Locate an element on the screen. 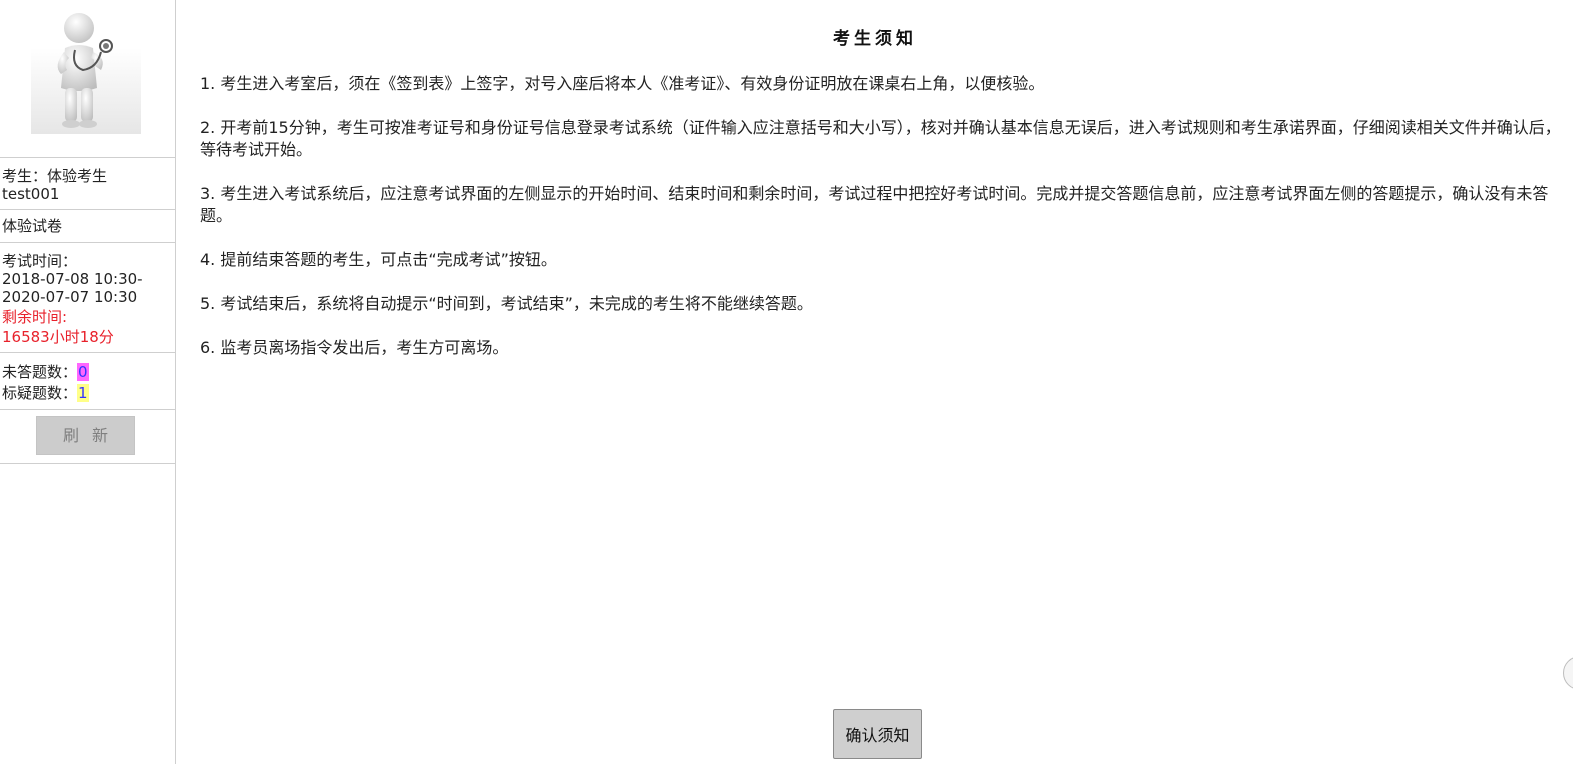 The width and height of the screenshot is (1573, 764). candidate-id: test001 is located at coordinates (31, 194).